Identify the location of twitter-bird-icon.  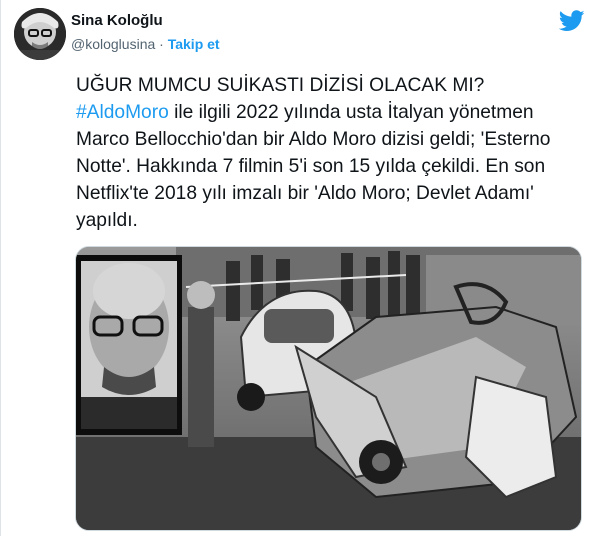
(571, 21).